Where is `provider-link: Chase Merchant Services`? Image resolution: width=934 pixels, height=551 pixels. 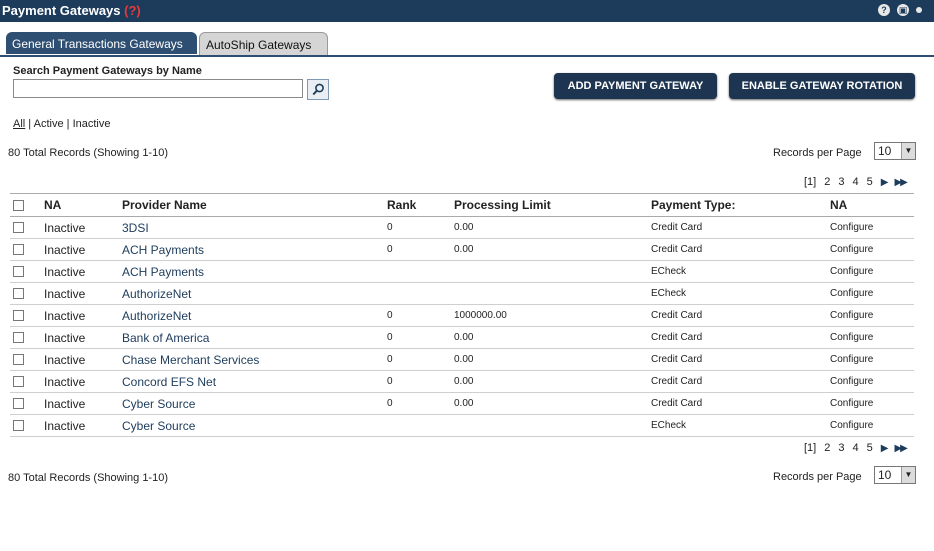
provider-link: Chase Merchant Services is located at coordinates (254, 359).